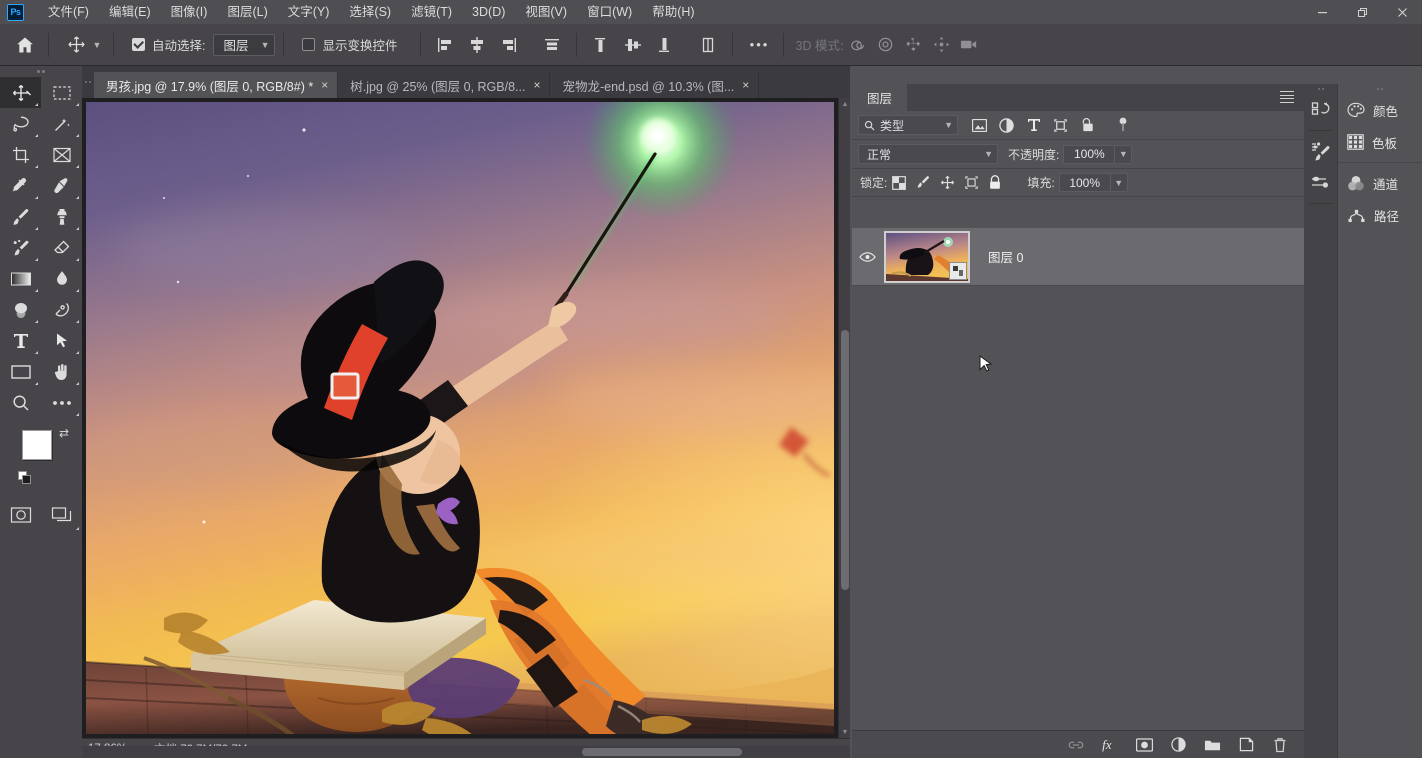 Image resolution: width=1422 pixels, height=758 pixels. Describe the element at coordinates (20, 340) in the screenshot. I see `type-tool` at that location.